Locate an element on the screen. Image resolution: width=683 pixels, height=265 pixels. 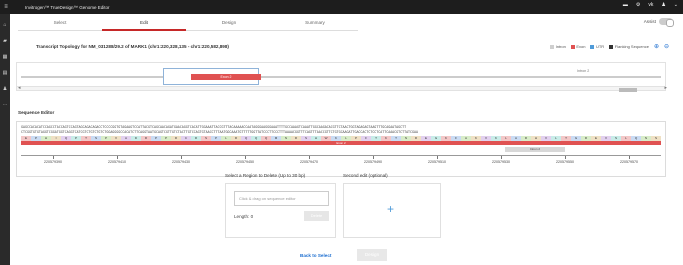
legend-intron: Intron is located at coordinates (558, 46).